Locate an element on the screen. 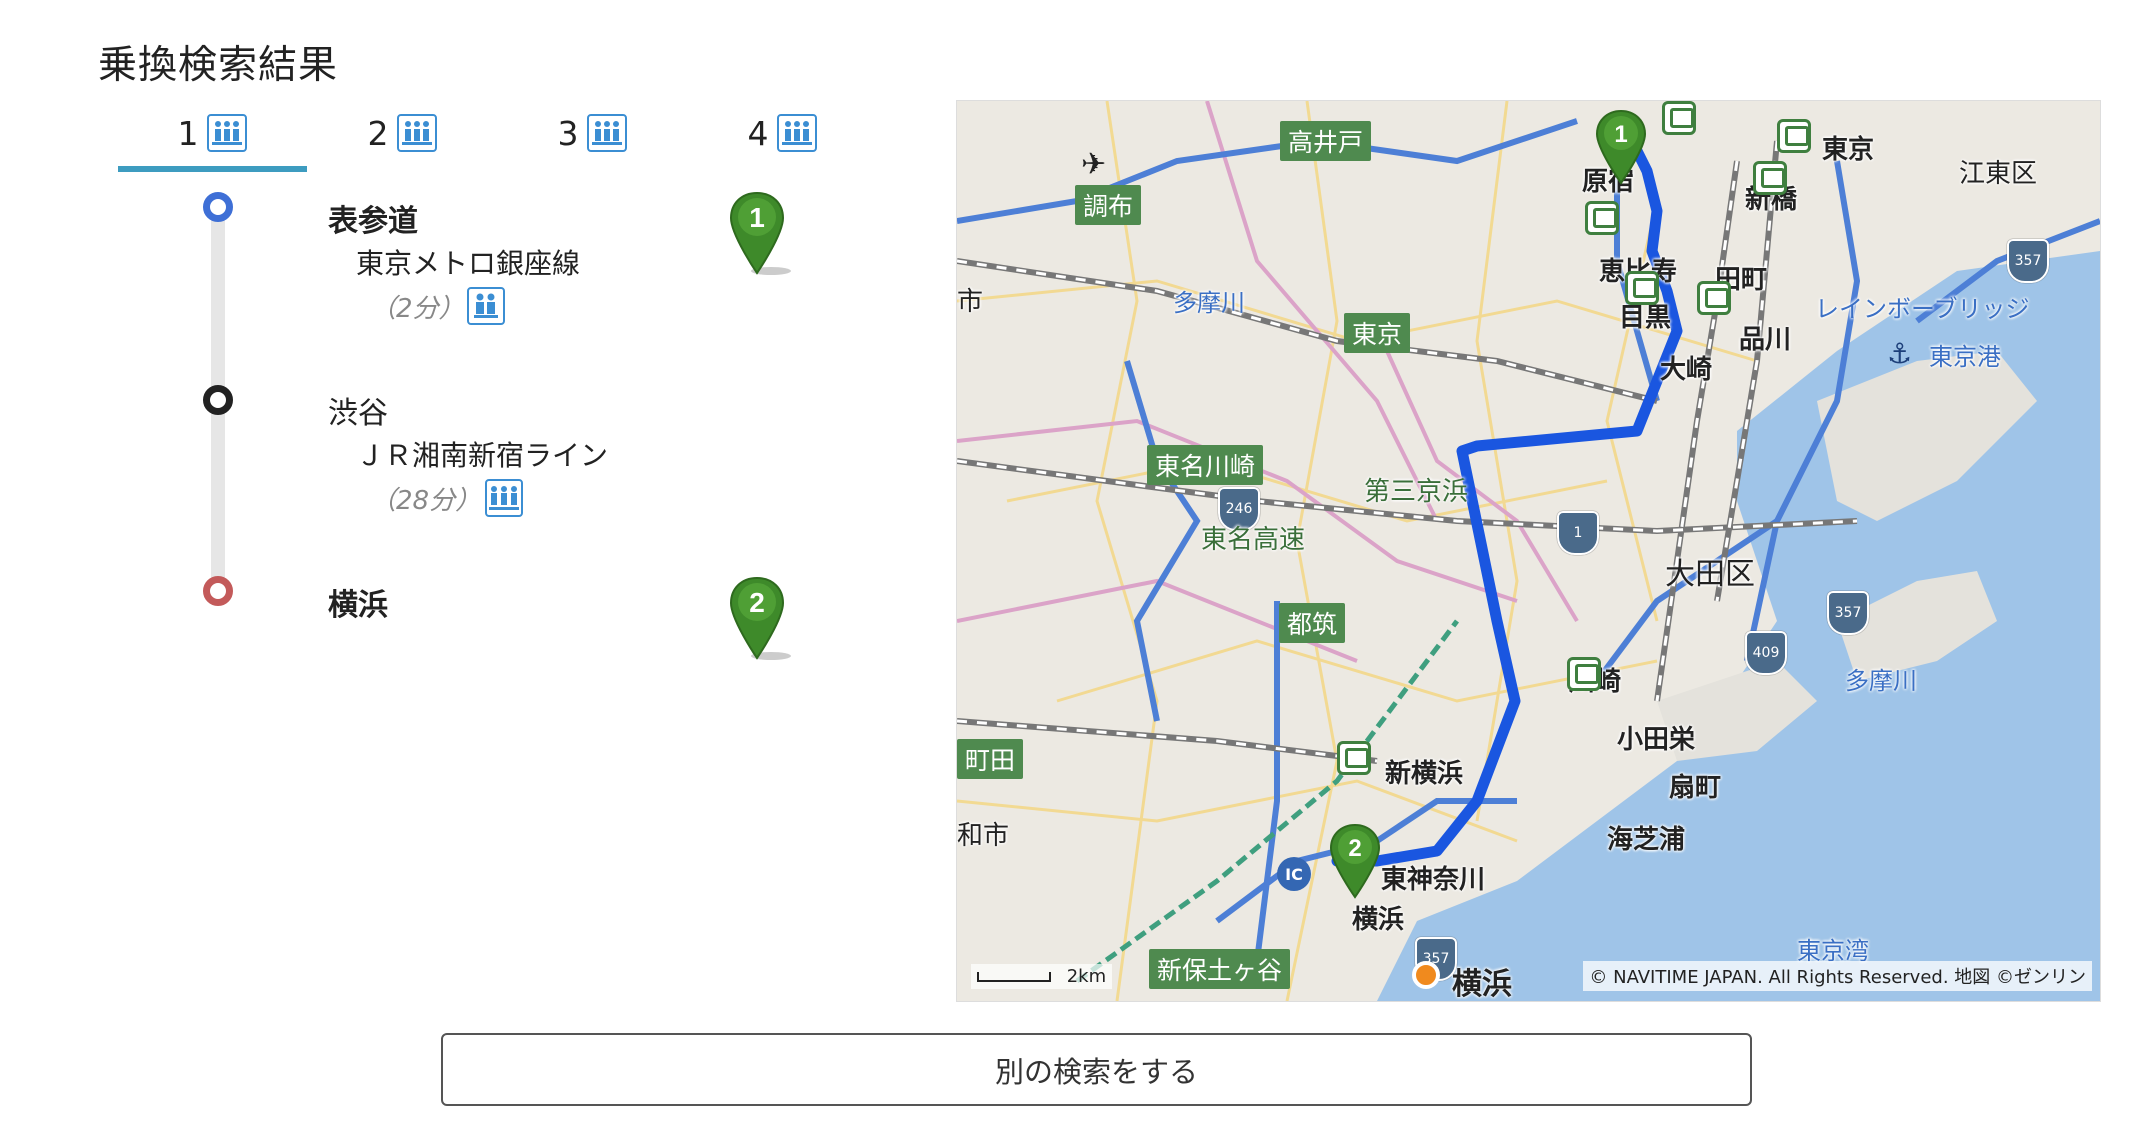  tab-label: 2 is located at coordinates (378, 133).